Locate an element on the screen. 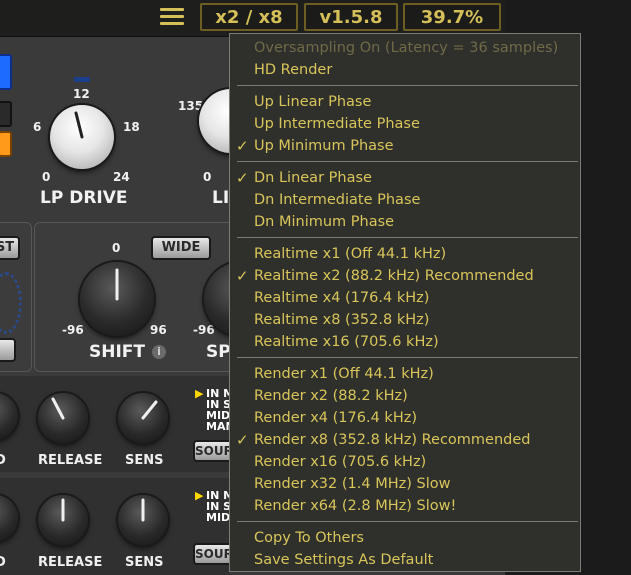 Image resolution: width=631 pixels, height=575 pixels. menu-item: ✓ Render x8 (352.8 kHz) Recommended is located at coordinates (383, 440).